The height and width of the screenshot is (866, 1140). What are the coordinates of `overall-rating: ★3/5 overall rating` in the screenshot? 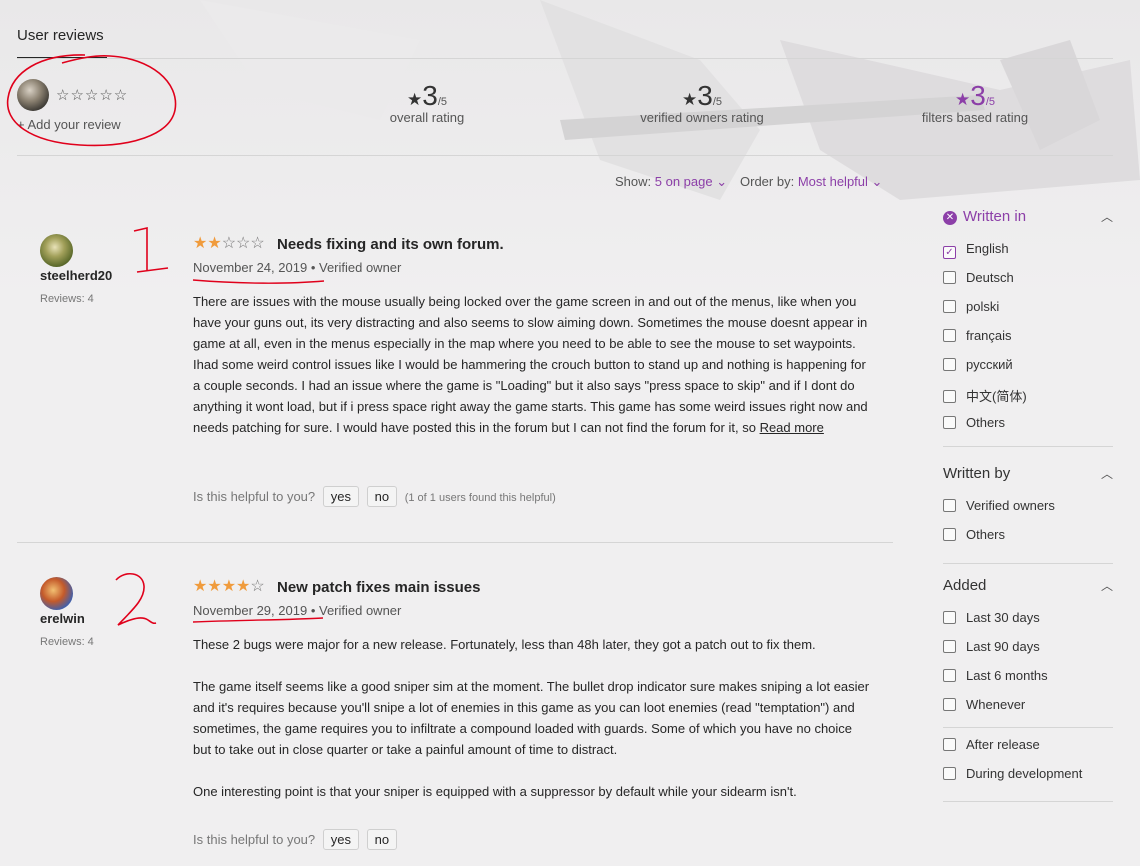 It's located at (427, 102).